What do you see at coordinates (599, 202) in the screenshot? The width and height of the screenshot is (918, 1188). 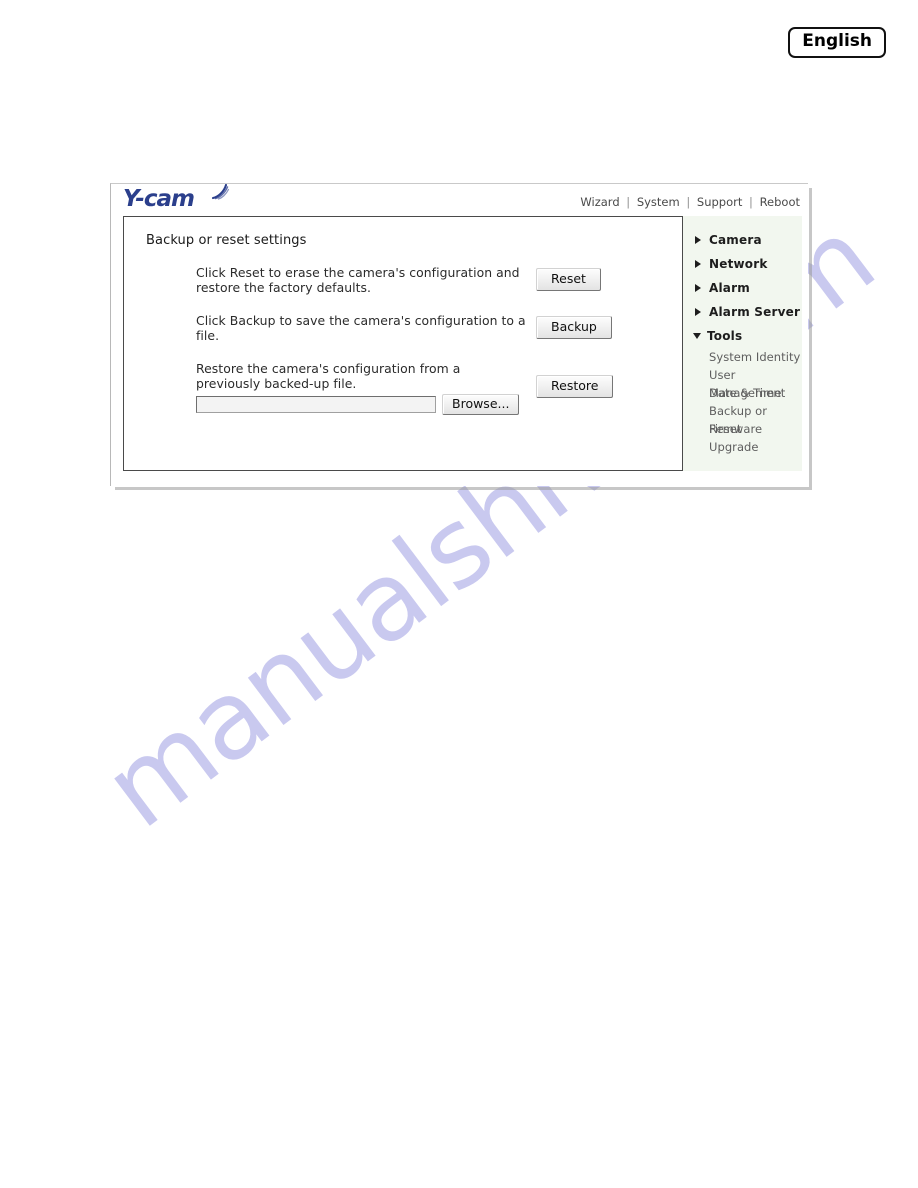 I see `top-link-wizard: Wizard` at bounding box center [599, 202].